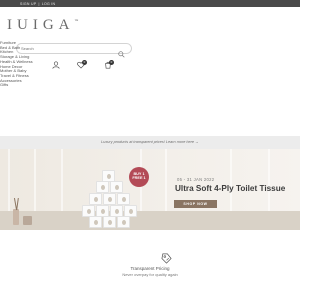  I want to click on feature-title: Transparent Pricing, so click(150, 268).